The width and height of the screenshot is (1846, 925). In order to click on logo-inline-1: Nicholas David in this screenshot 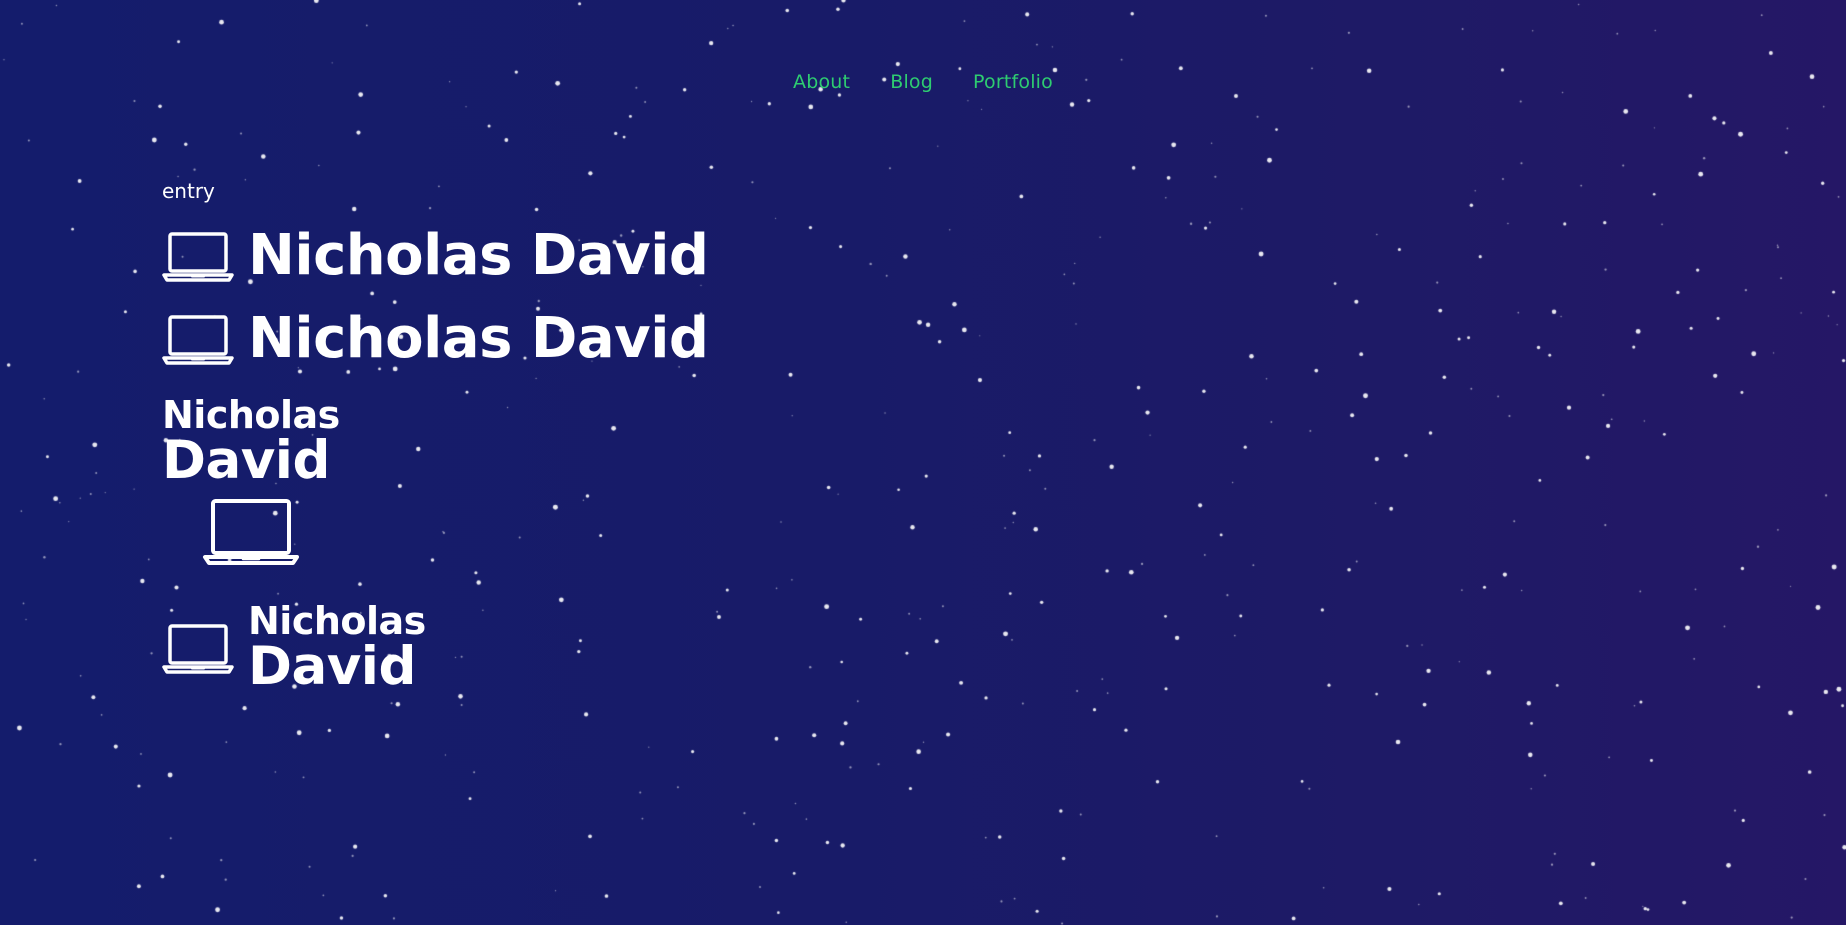, I will do `click(435, 255)`.